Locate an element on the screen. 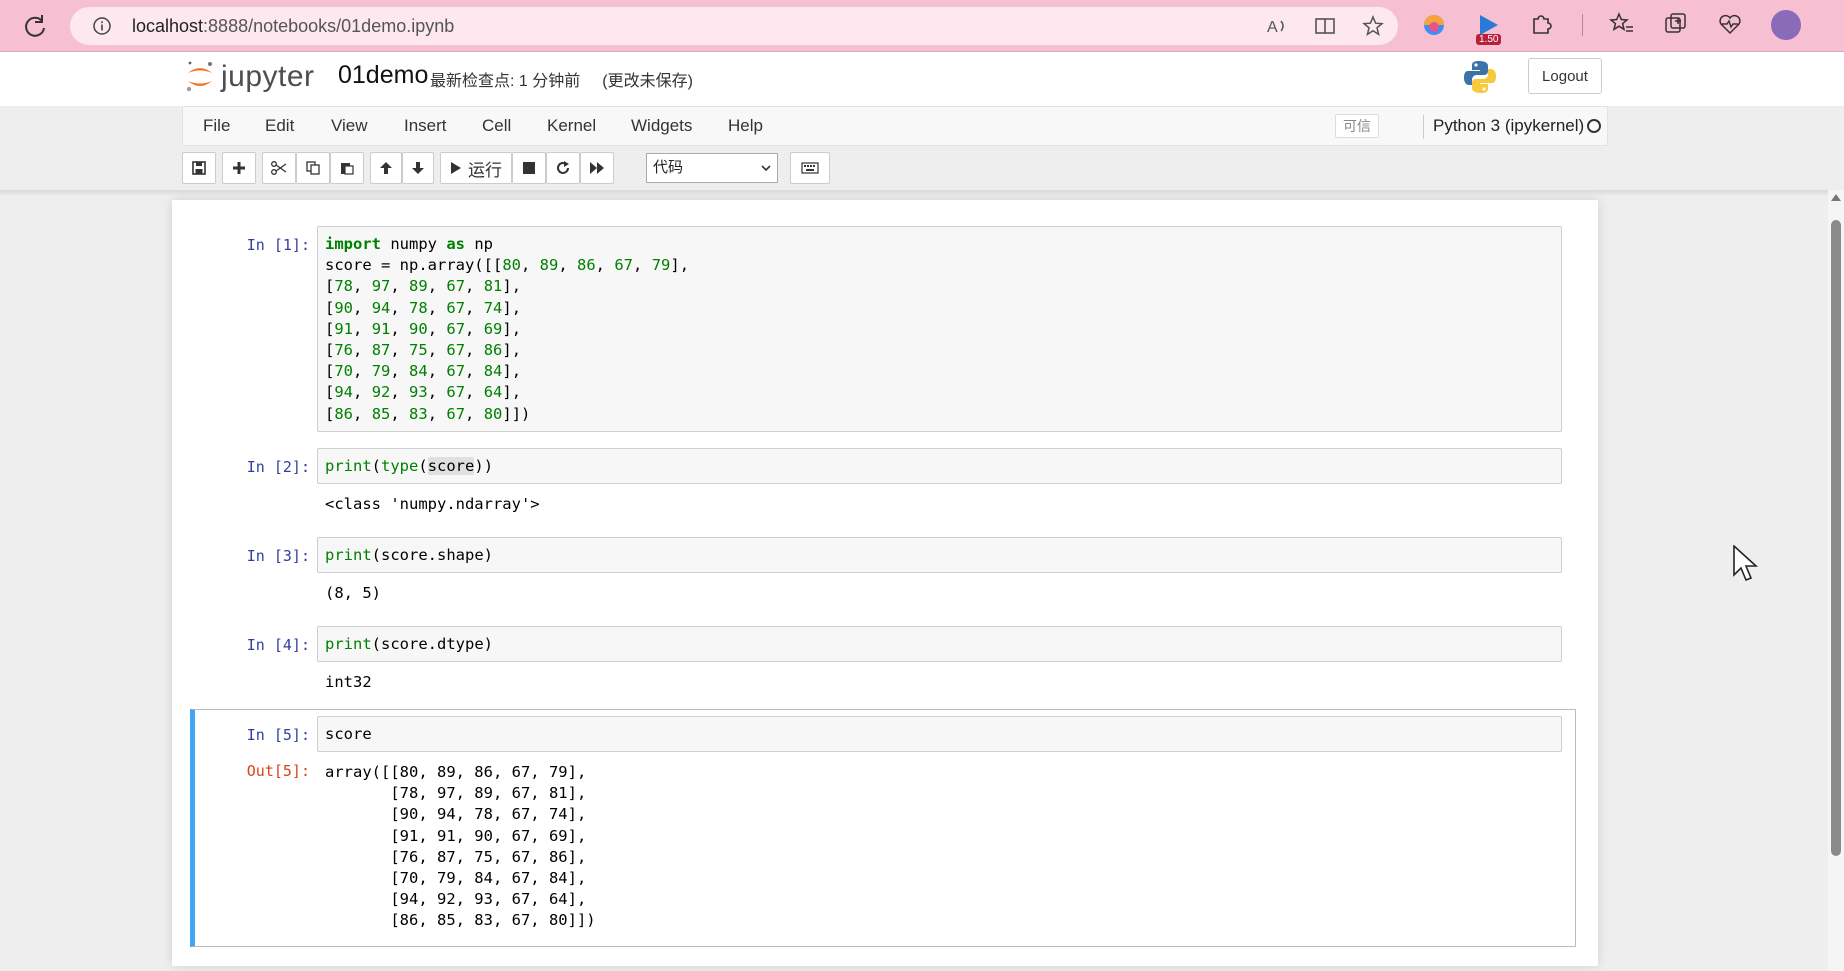 The image size is (1844, 971). save-button is located at coordinates (199, 168).